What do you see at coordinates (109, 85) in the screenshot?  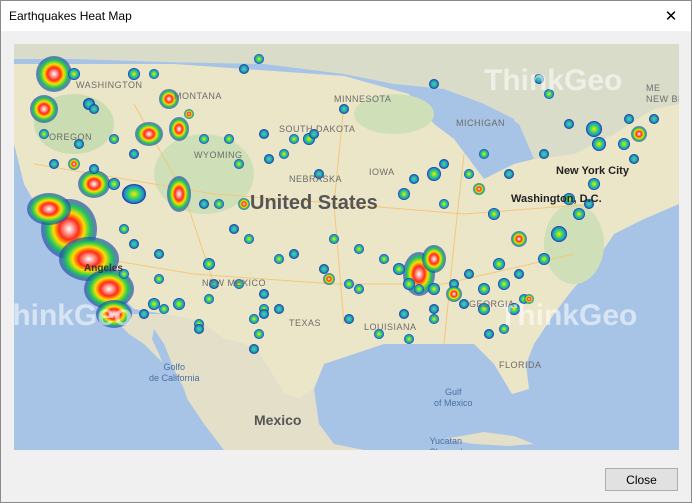 I see `state-label-washington: WASHINGTON` at bounding box center [109, 85].